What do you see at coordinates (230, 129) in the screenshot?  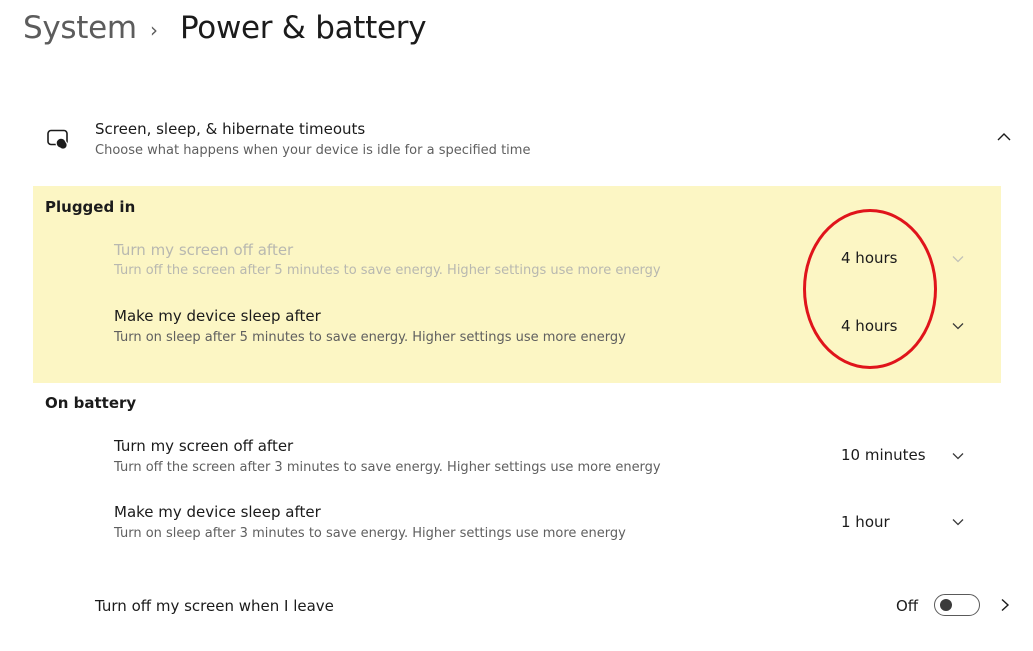 I see `section-title: Screen, sleep, & hibernate timeouts` at bounding box center [230, 129].